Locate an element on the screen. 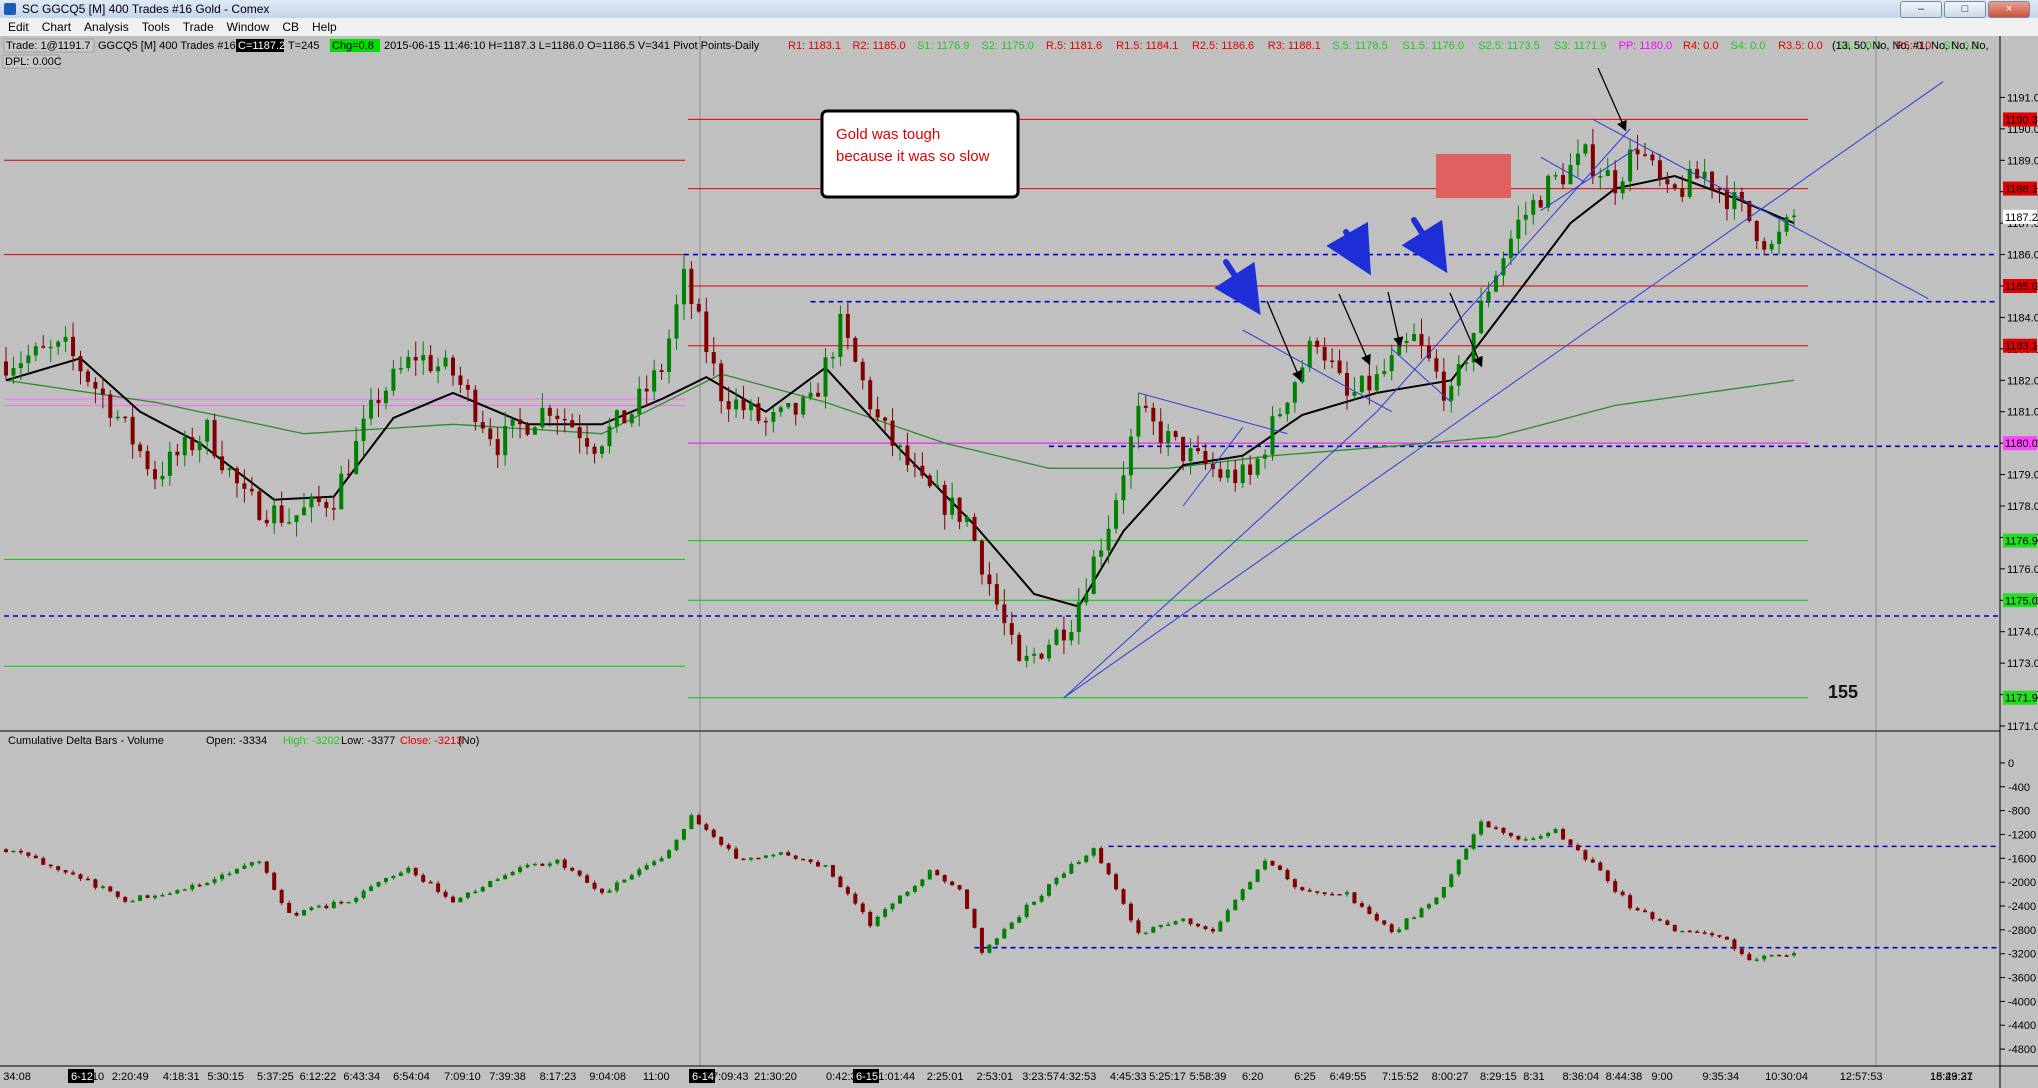 Image resolution: width=2038 pixels, height=1088 pixels. maximize-button: □ is located at coordinates (1965, 9).